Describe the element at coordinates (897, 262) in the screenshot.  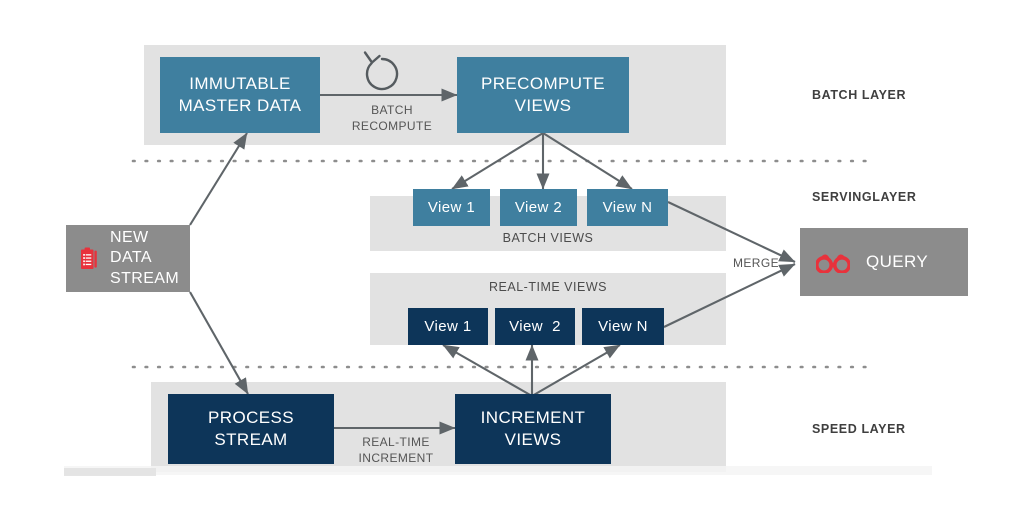
I see `node-query-label: QUERY` at that location.